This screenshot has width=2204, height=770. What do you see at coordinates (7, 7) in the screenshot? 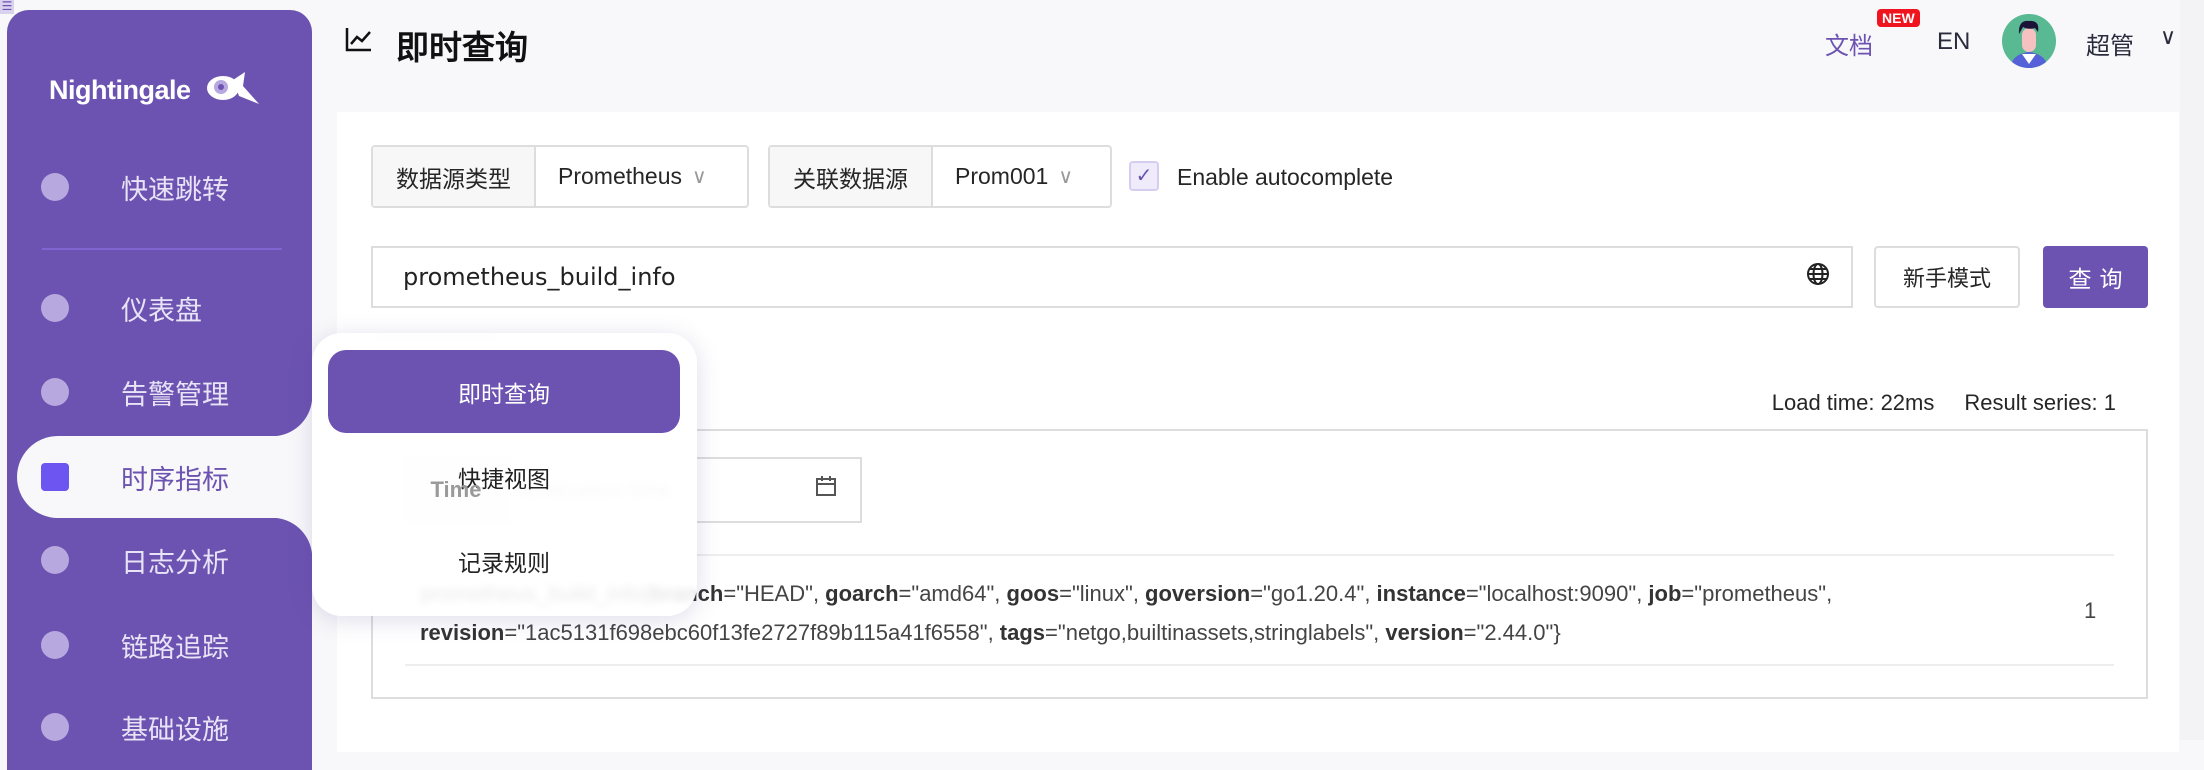
I see `menu-collapse-icon: ☰` at bounding box center [7, 7].